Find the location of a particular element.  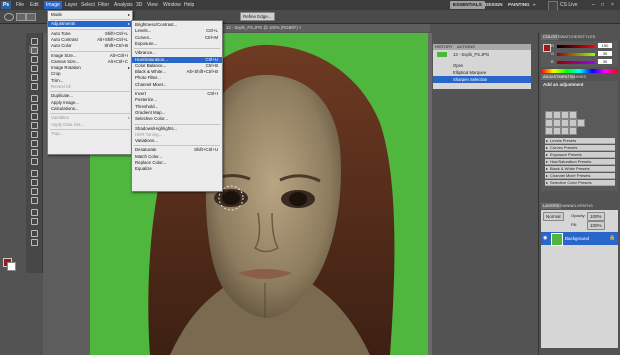

menu-item-color-balance: Color Balance... Ctrl+B is located at coordinates (177, 66).